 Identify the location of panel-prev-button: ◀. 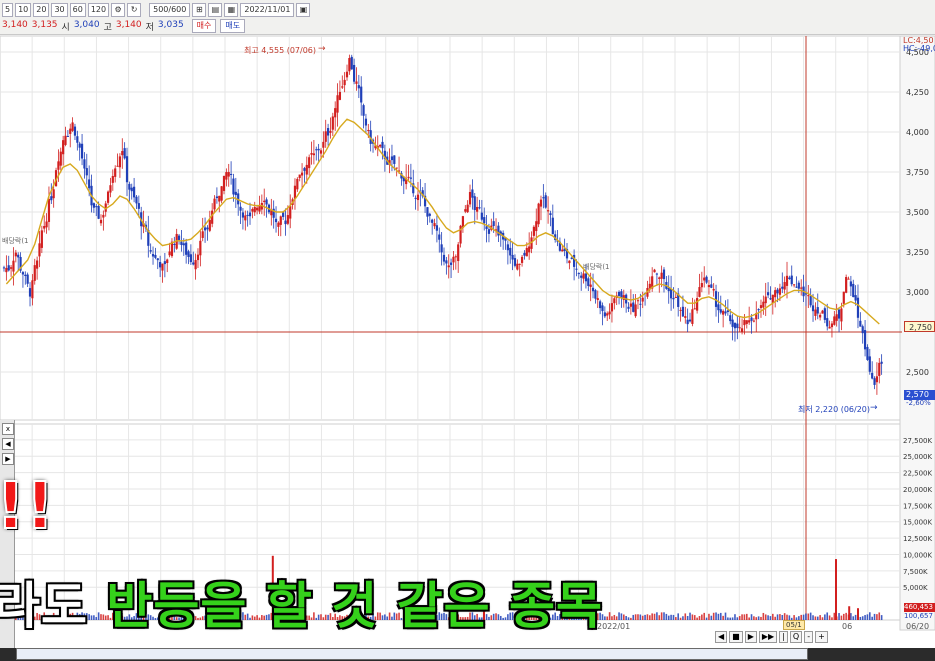
(8, 444).